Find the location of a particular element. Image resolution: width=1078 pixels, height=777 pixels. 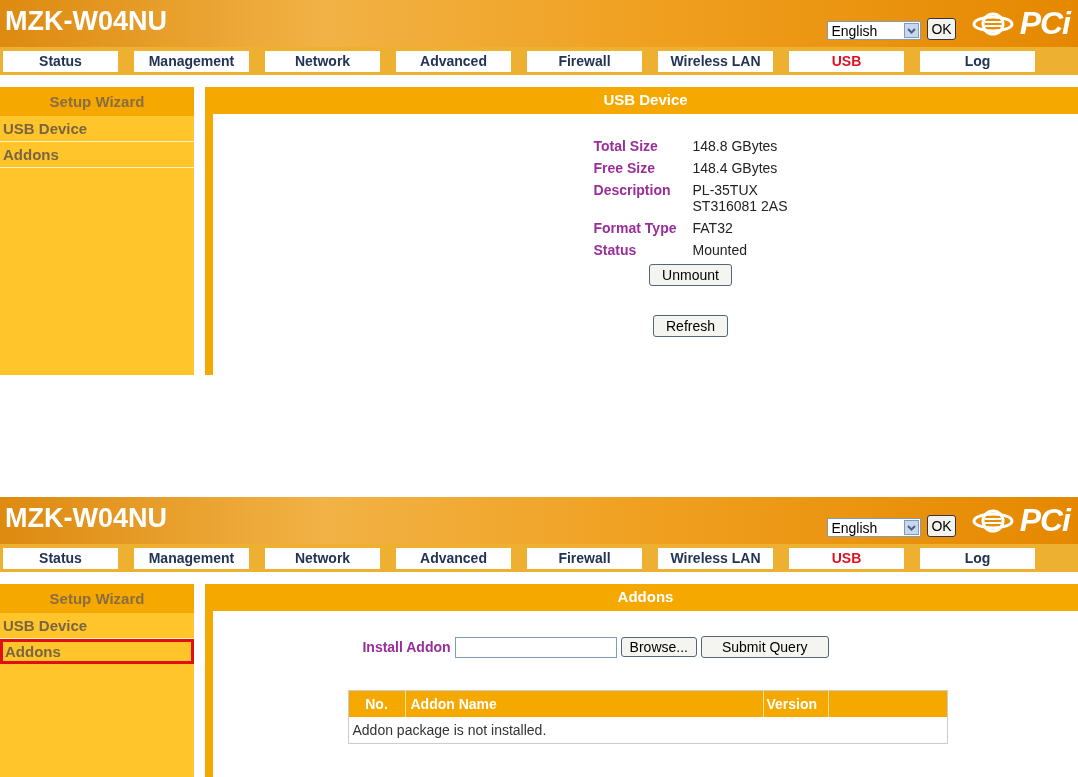

field-value: PL-35TUX is located at coordinates (725, 190).